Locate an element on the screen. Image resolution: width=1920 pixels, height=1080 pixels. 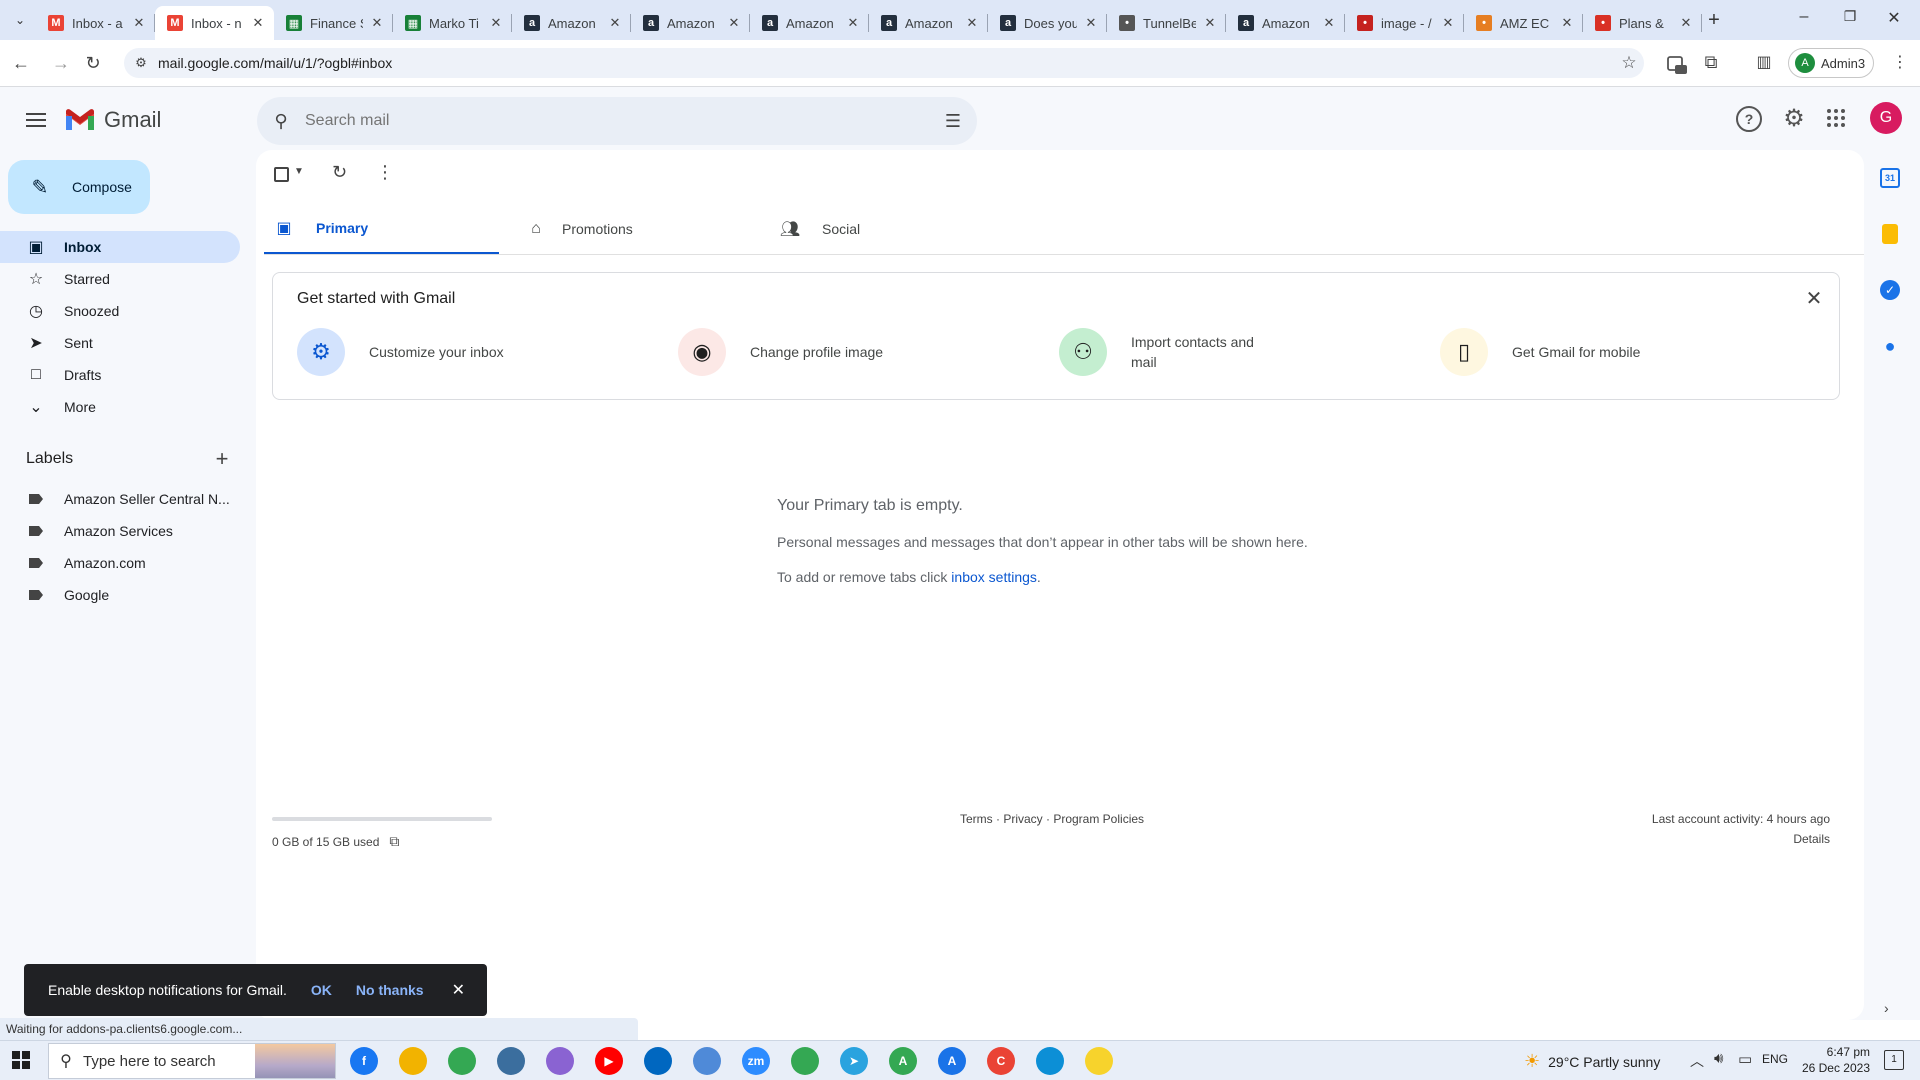
help-icon: ? is located at coordinates (1749, 119).